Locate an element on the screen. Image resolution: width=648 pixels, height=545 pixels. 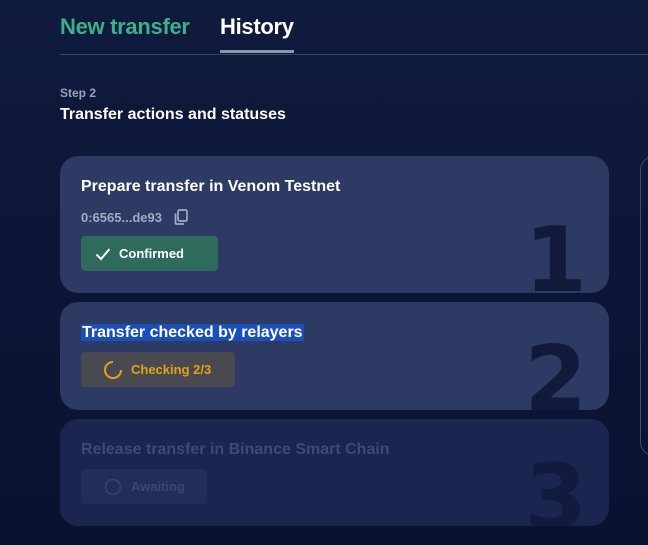
section-title: Transfer actions and statuses is located at coordinates (173, 114).